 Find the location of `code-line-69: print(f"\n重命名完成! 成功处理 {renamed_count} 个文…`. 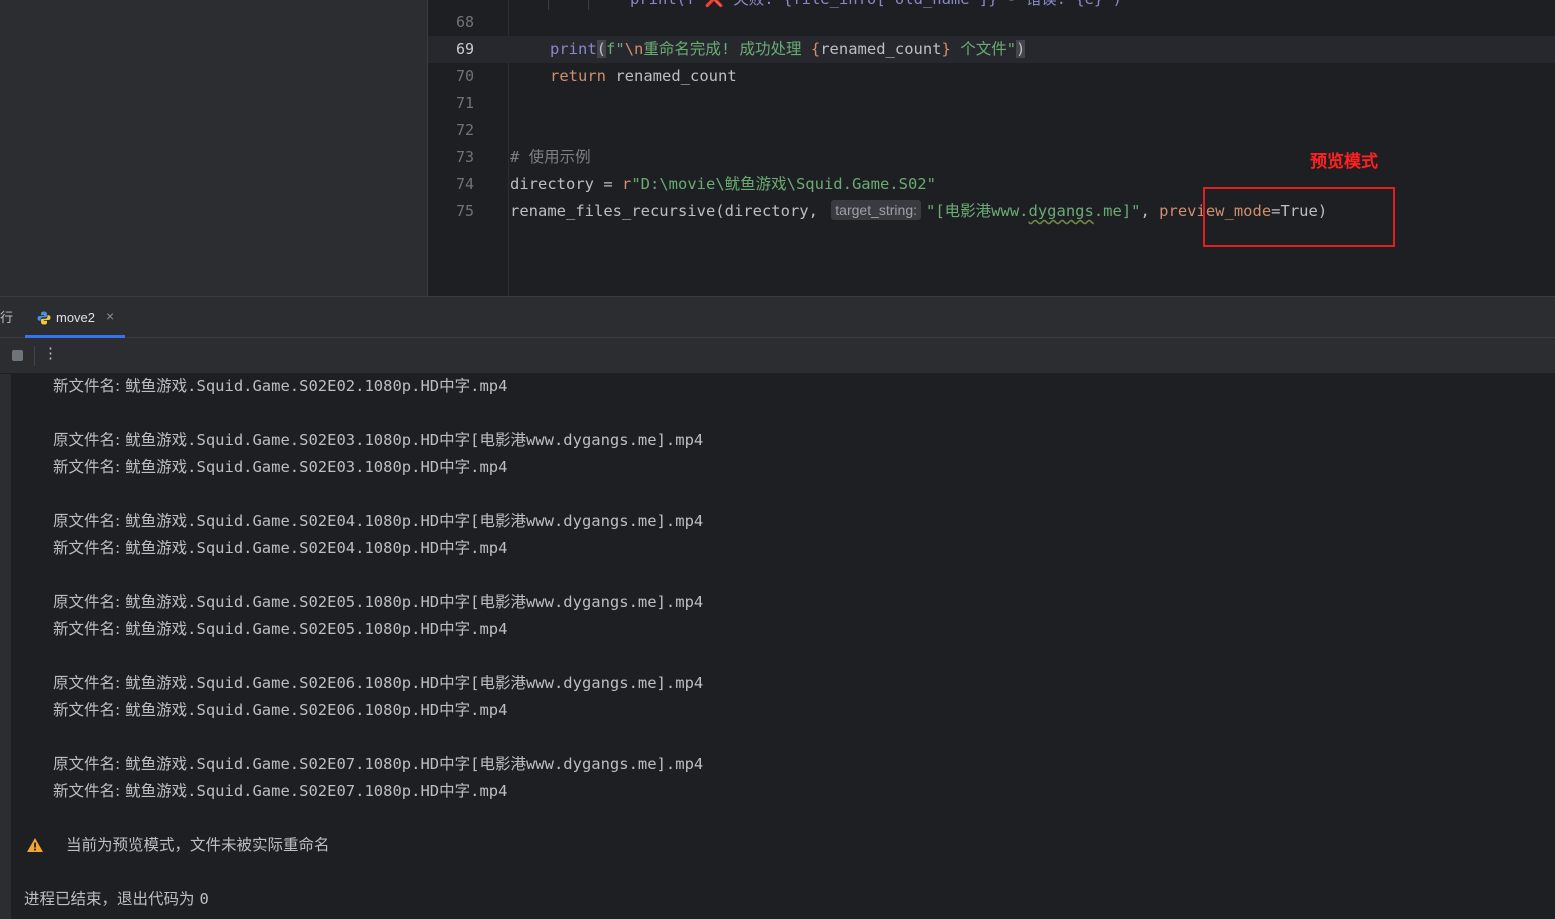

code-line-69: print(f"\n重命名完成! 成功处理 {renamed_count} 个文… is located at coordinates (788, 49).